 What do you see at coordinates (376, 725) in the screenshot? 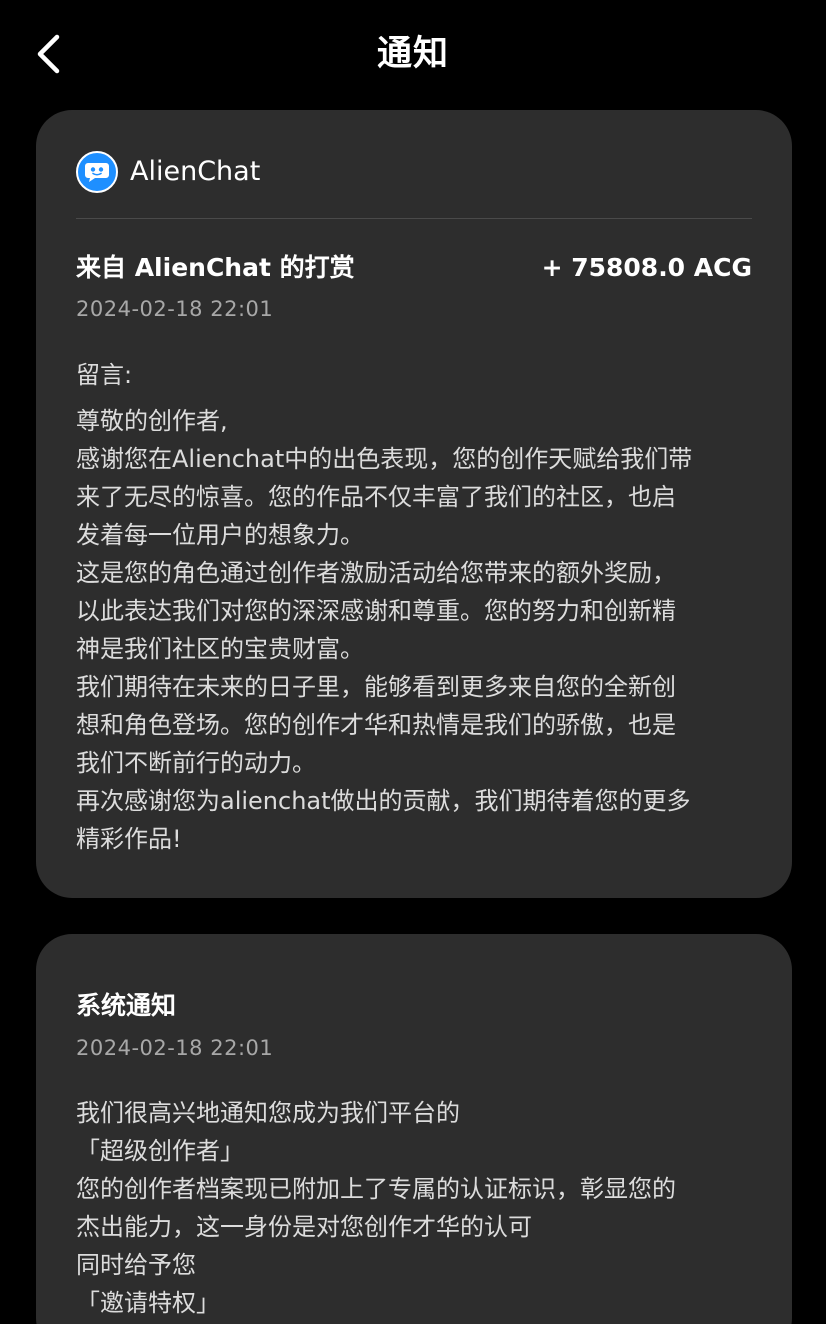
I see `message-line: 想和角色登场。您的创作才华和热情是我们的骄傲，也是` at bounding box center [376, 725].